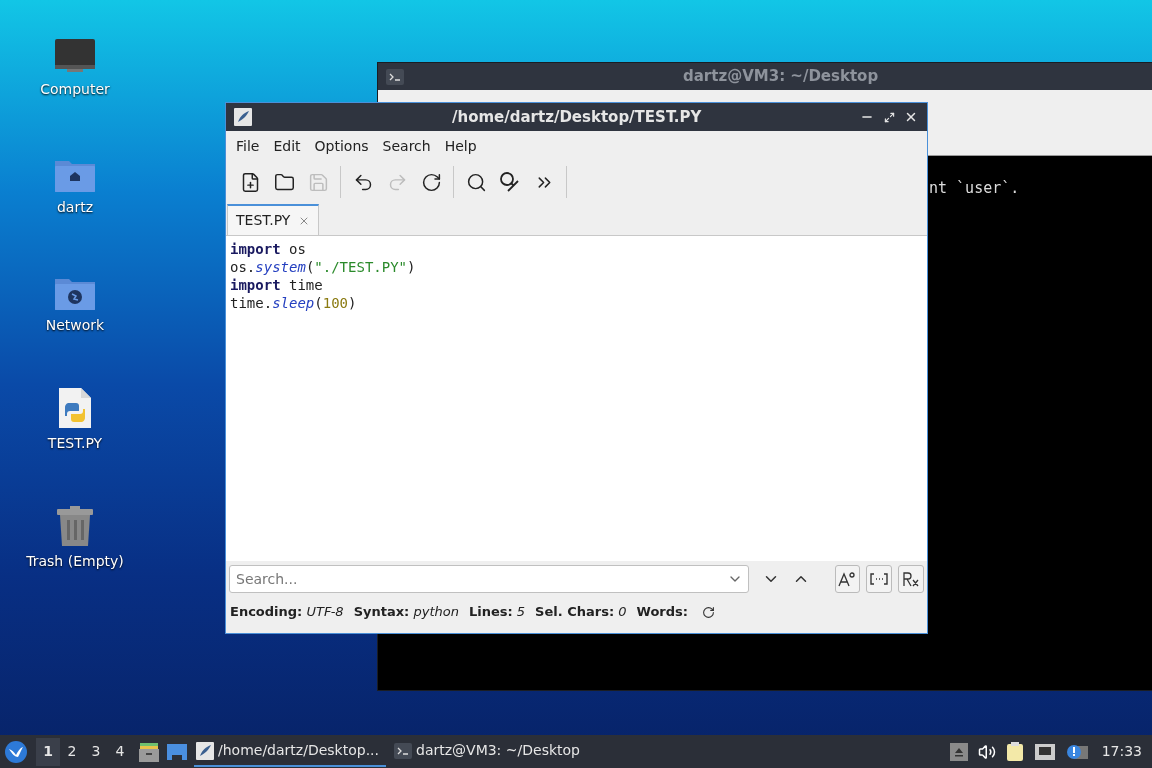 The height and width of the screenshot is (768, 1152). What do you see at coordinates (581, 612) in the screenshot?
I see `status-item: Sel. Chars: 0` at bounding box center [581, 612].